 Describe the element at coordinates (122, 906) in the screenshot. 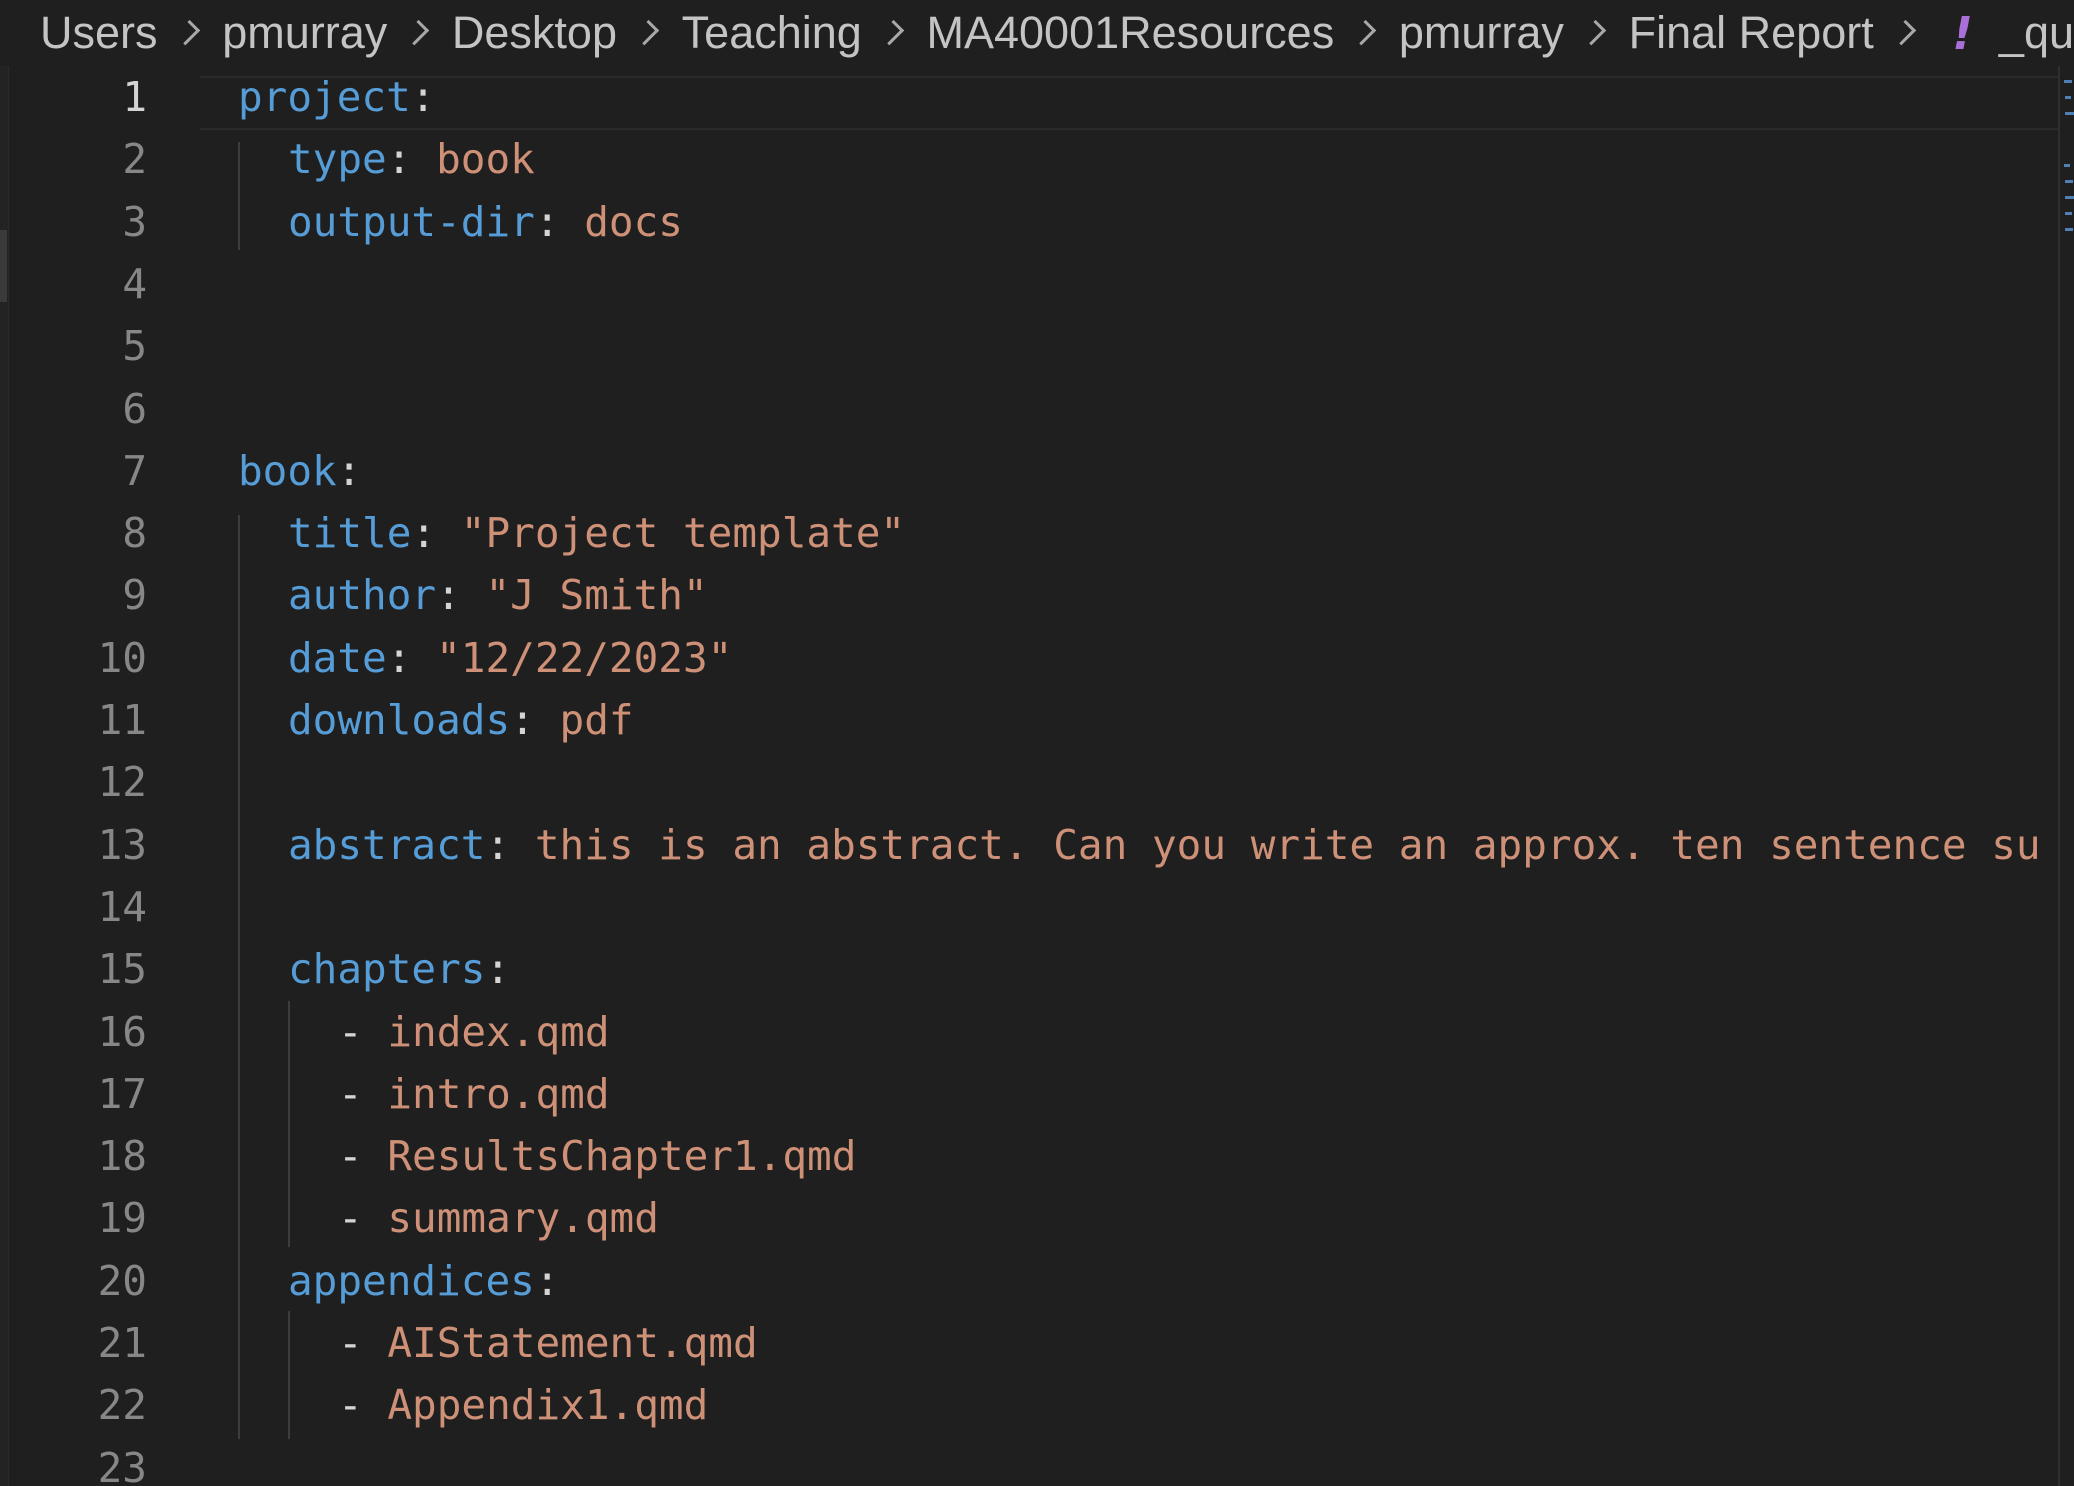

I see `line-number: 14` at that location.